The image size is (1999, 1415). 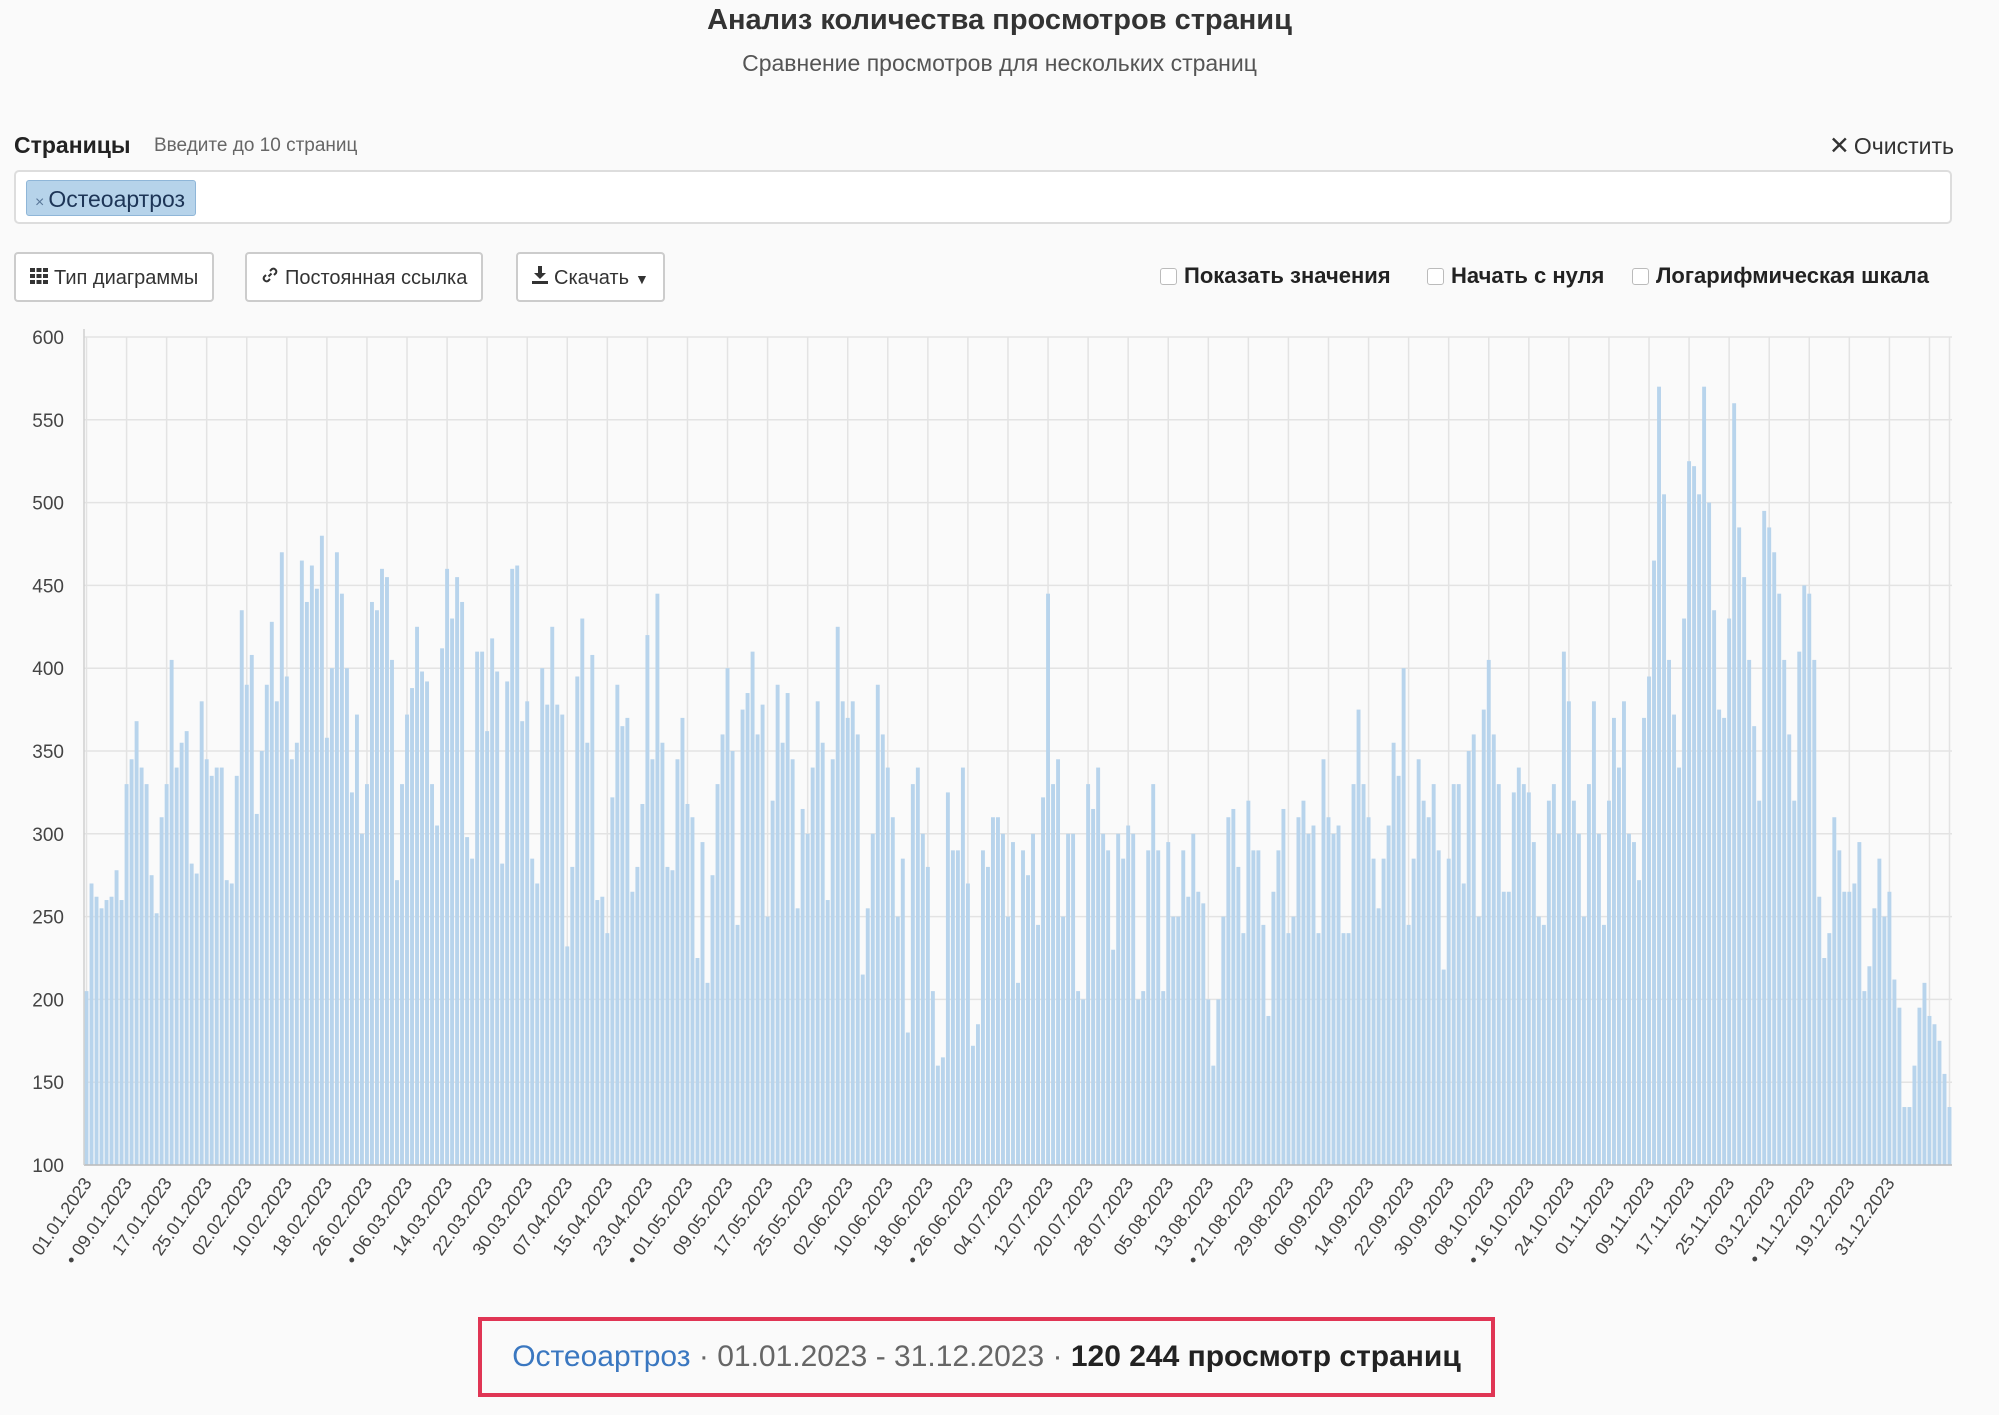 I want to click on download-label: Скачать, so click(x=591, y=278).